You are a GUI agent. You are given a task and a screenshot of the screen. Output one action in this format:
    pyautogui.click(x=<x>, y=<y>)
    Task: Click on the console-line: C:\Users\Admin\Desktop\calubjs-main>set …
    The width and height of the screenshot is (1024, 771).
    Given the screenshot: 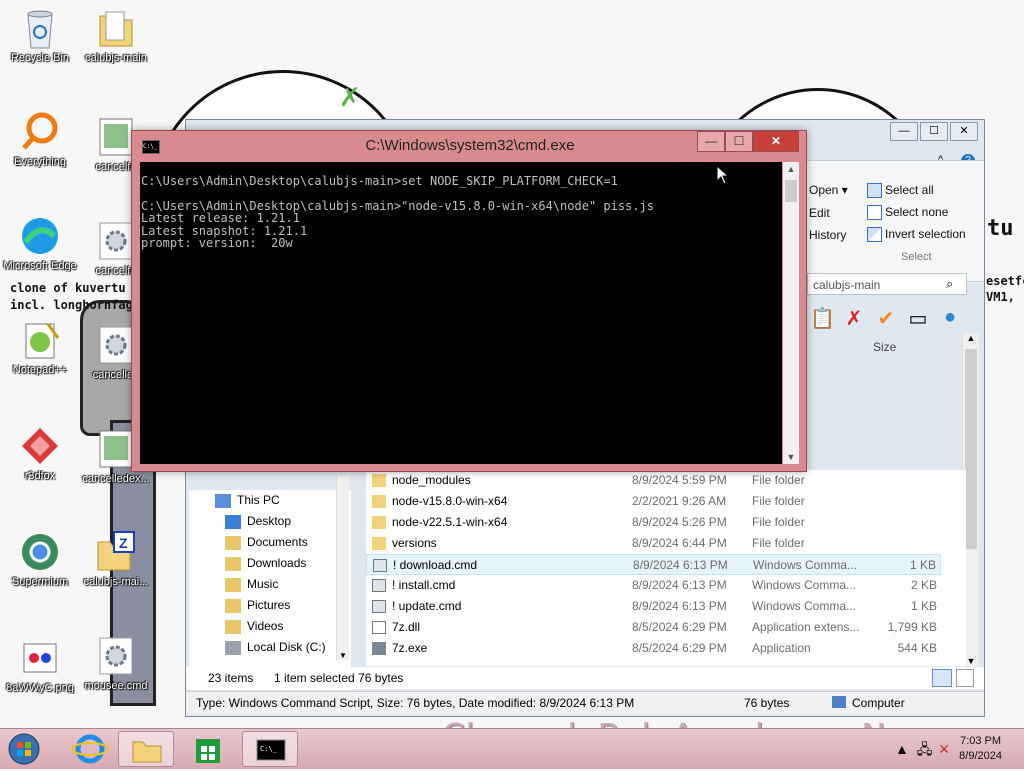 What is the action you would take?
    pyautogui.click(x=379, y=181)
    